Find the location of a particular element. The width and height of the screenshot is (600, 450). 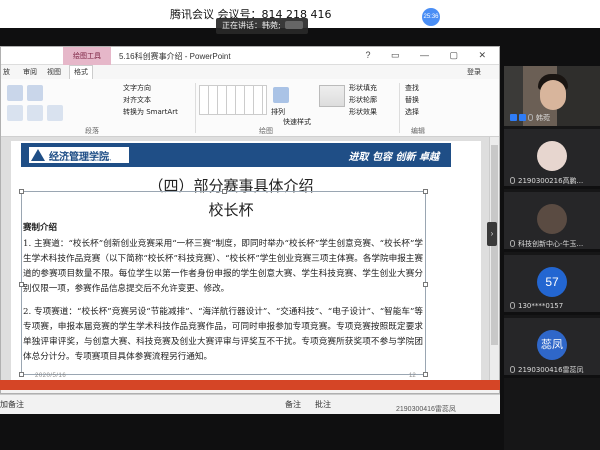

slide-page-number: 12 is located at coordinates (412, 376).